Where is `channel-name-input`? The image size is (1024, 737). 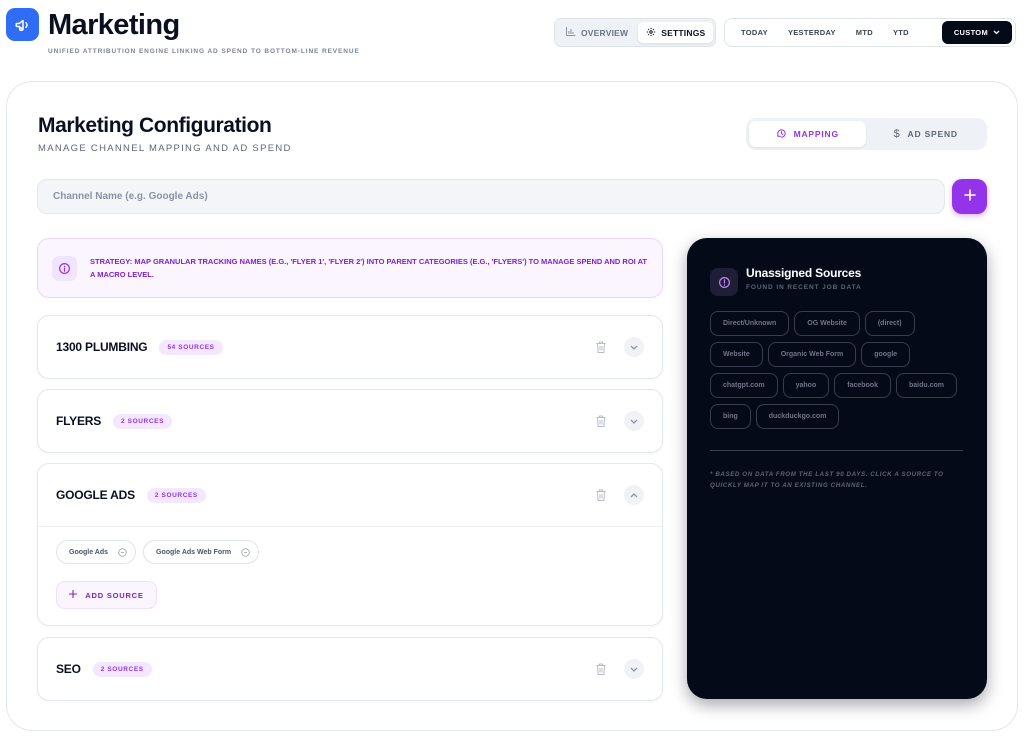 channel-name-input is located at coordinates (491, 196).